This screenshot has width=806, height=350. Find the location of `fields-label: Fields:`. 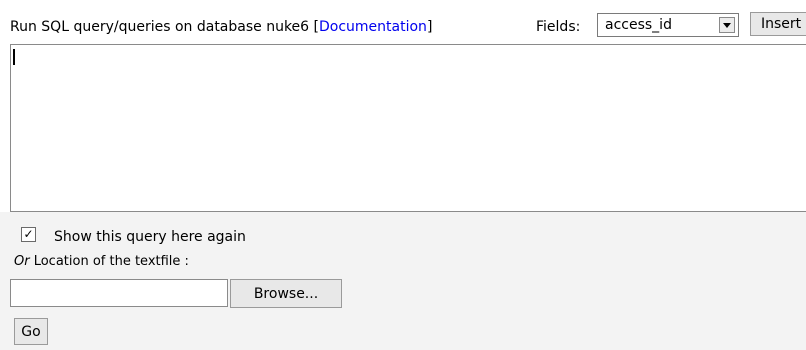

fields-label: Fields: is located at coordinates (558, 27).